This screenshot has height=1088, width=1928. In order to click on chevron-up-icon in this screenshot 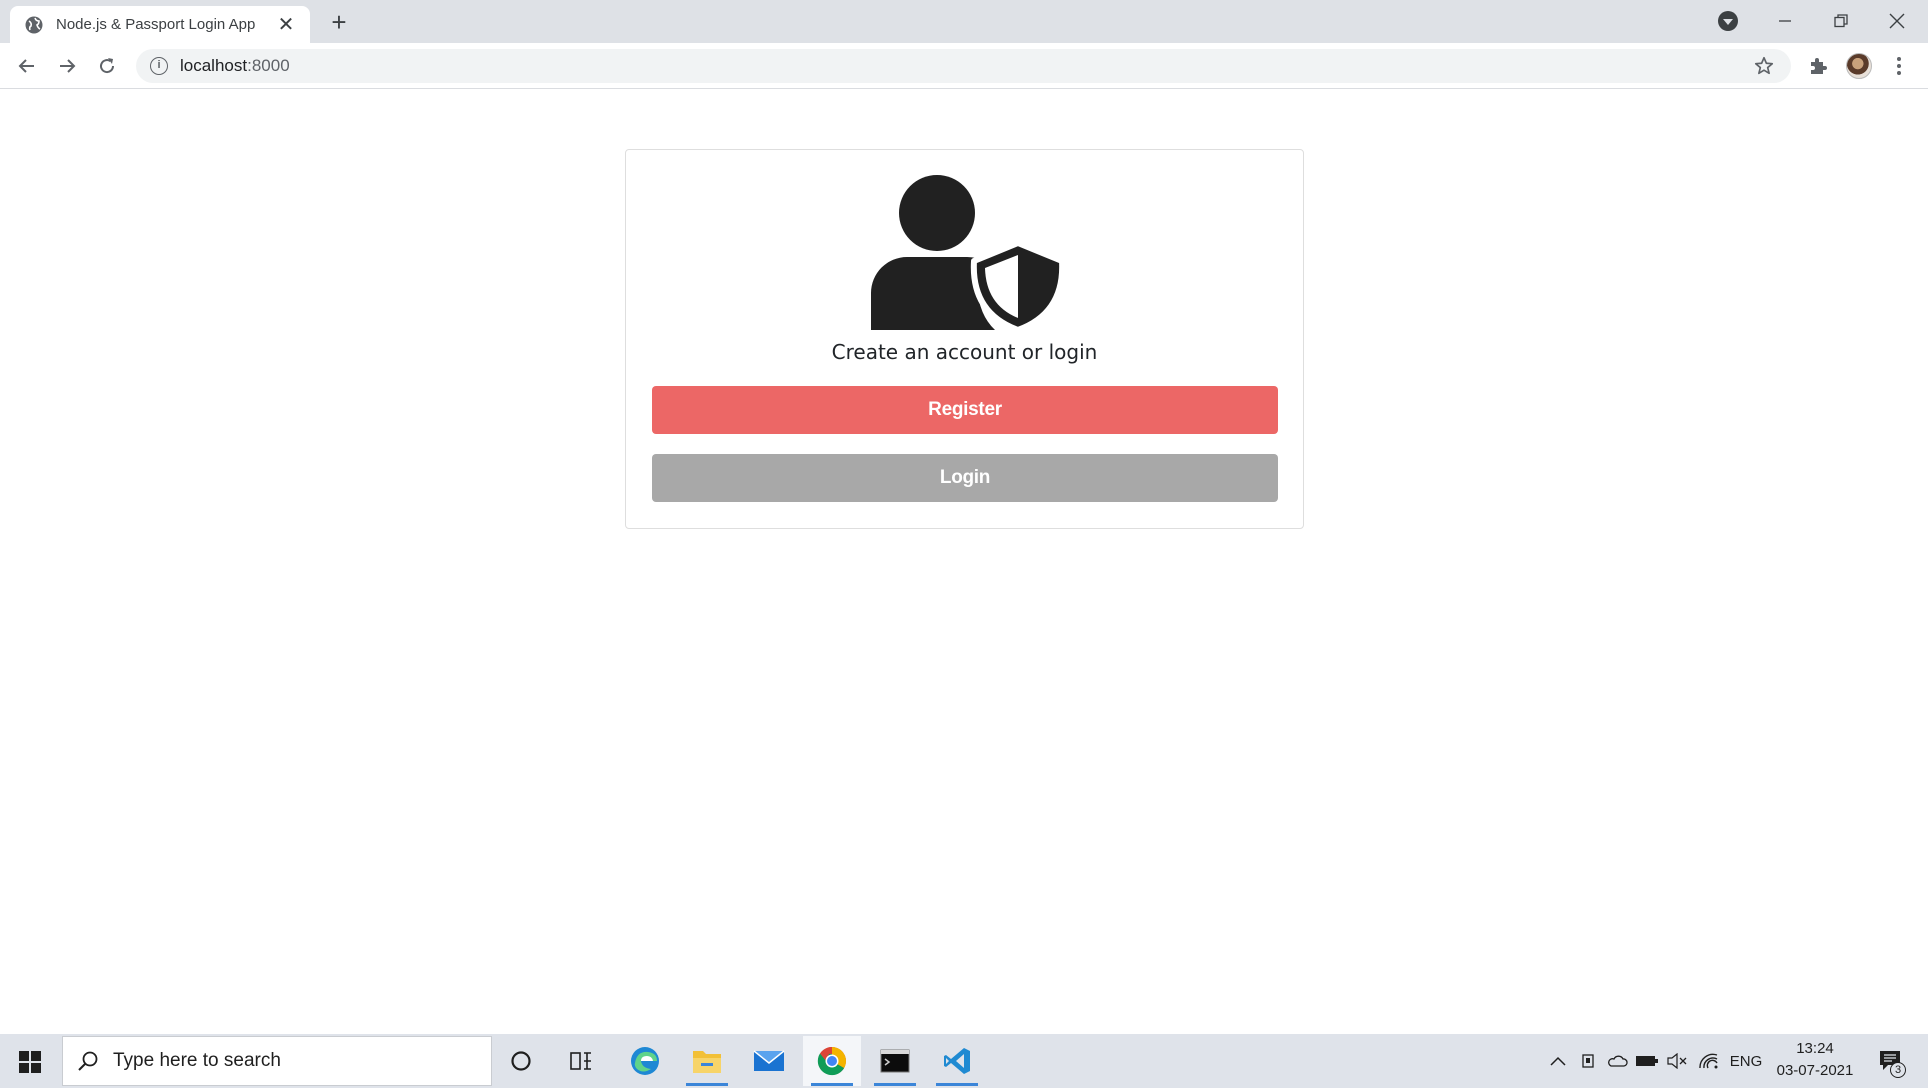, I will do `click(1558, 1061)`.